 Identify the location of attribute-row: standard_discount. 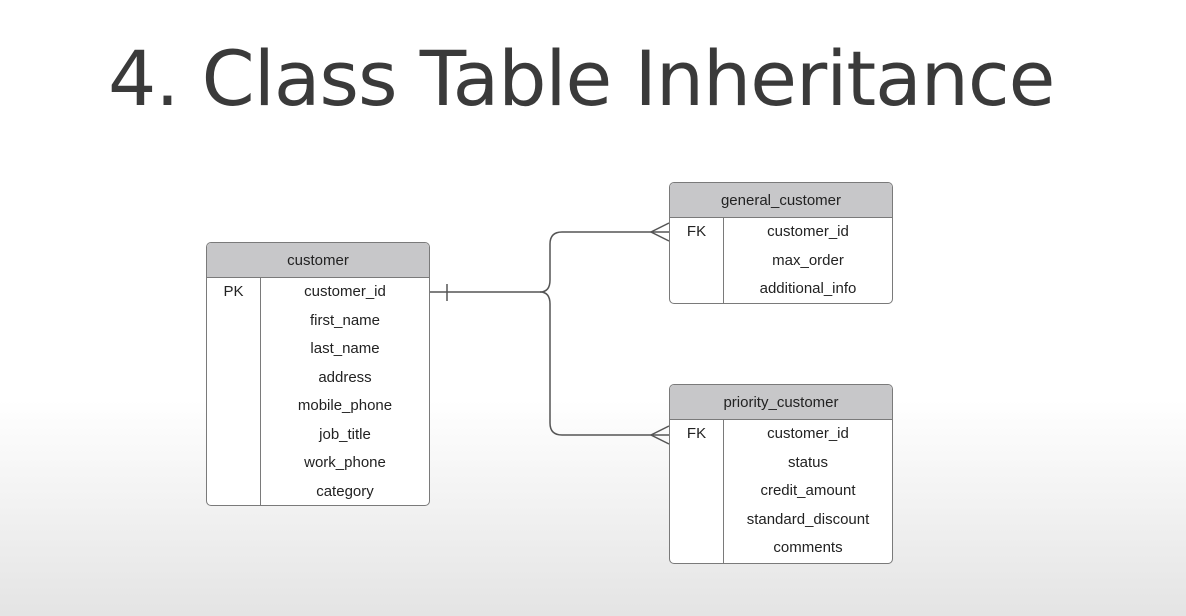
(781, 520).